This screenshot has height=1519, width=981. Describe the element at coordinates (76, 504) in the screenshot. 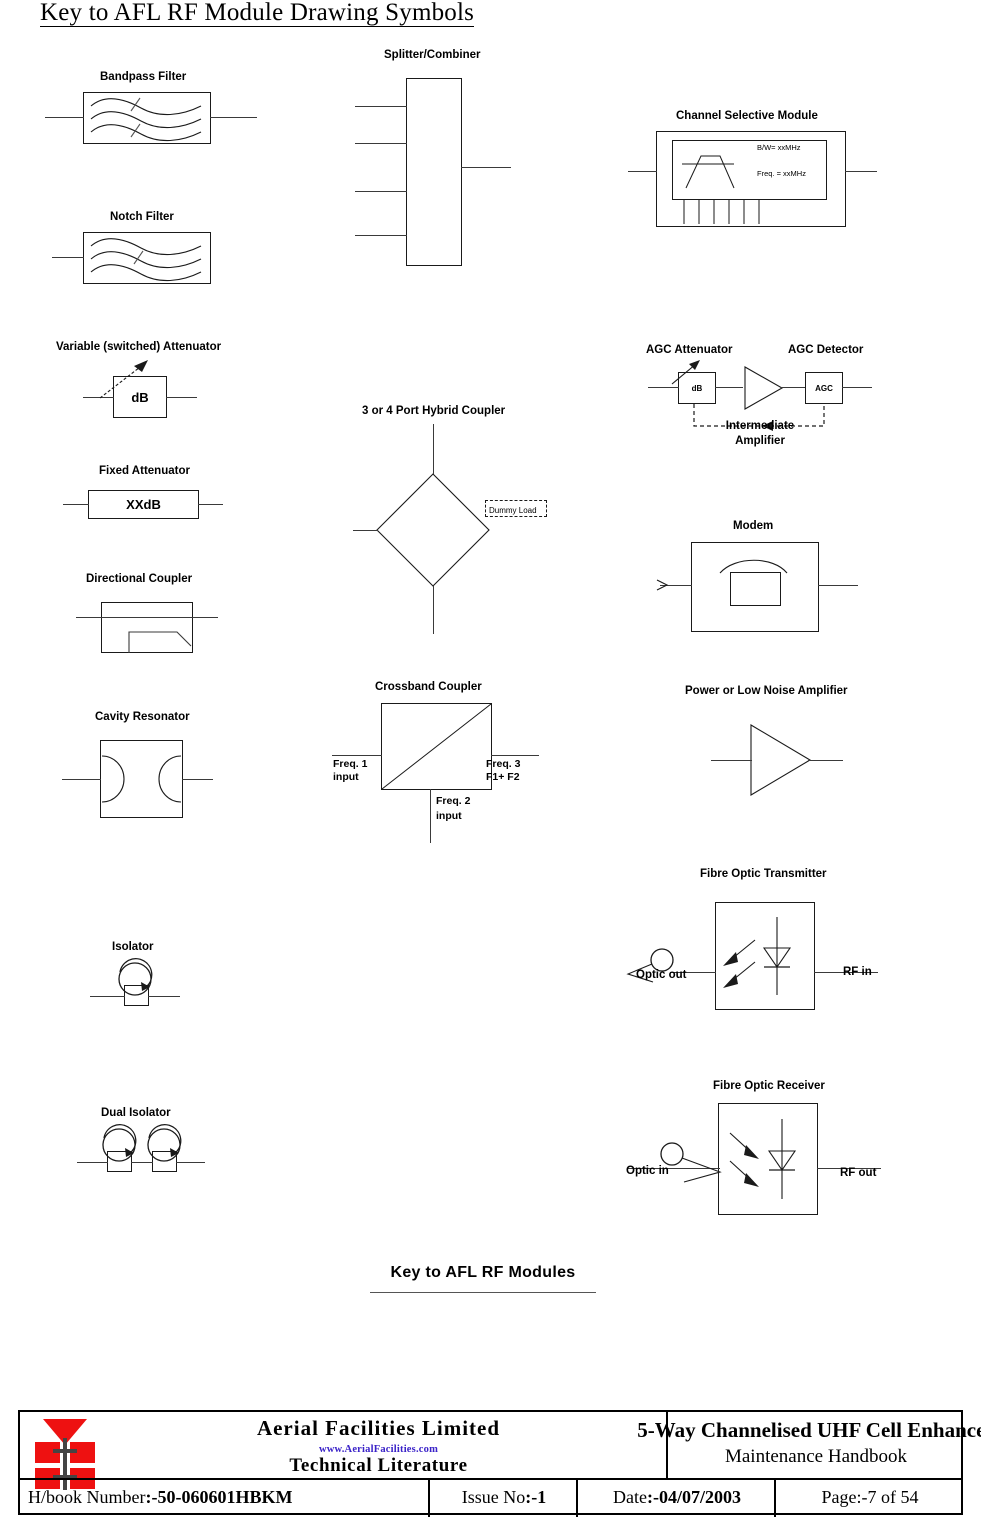

I see `fixed-attenuator-input-line` at that location.